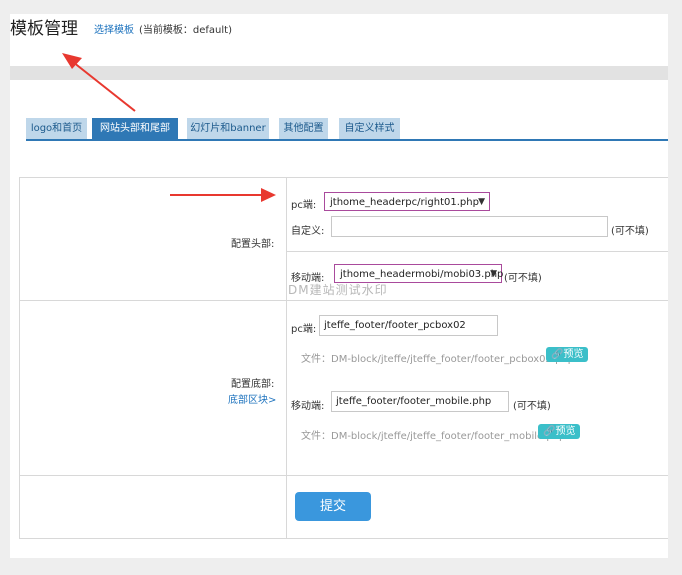 This screenshot has width=682, height=575. Describe the element at coordinates (253, 244) in the screenshot. I see `header-config-label: 配置头部:` at that location.